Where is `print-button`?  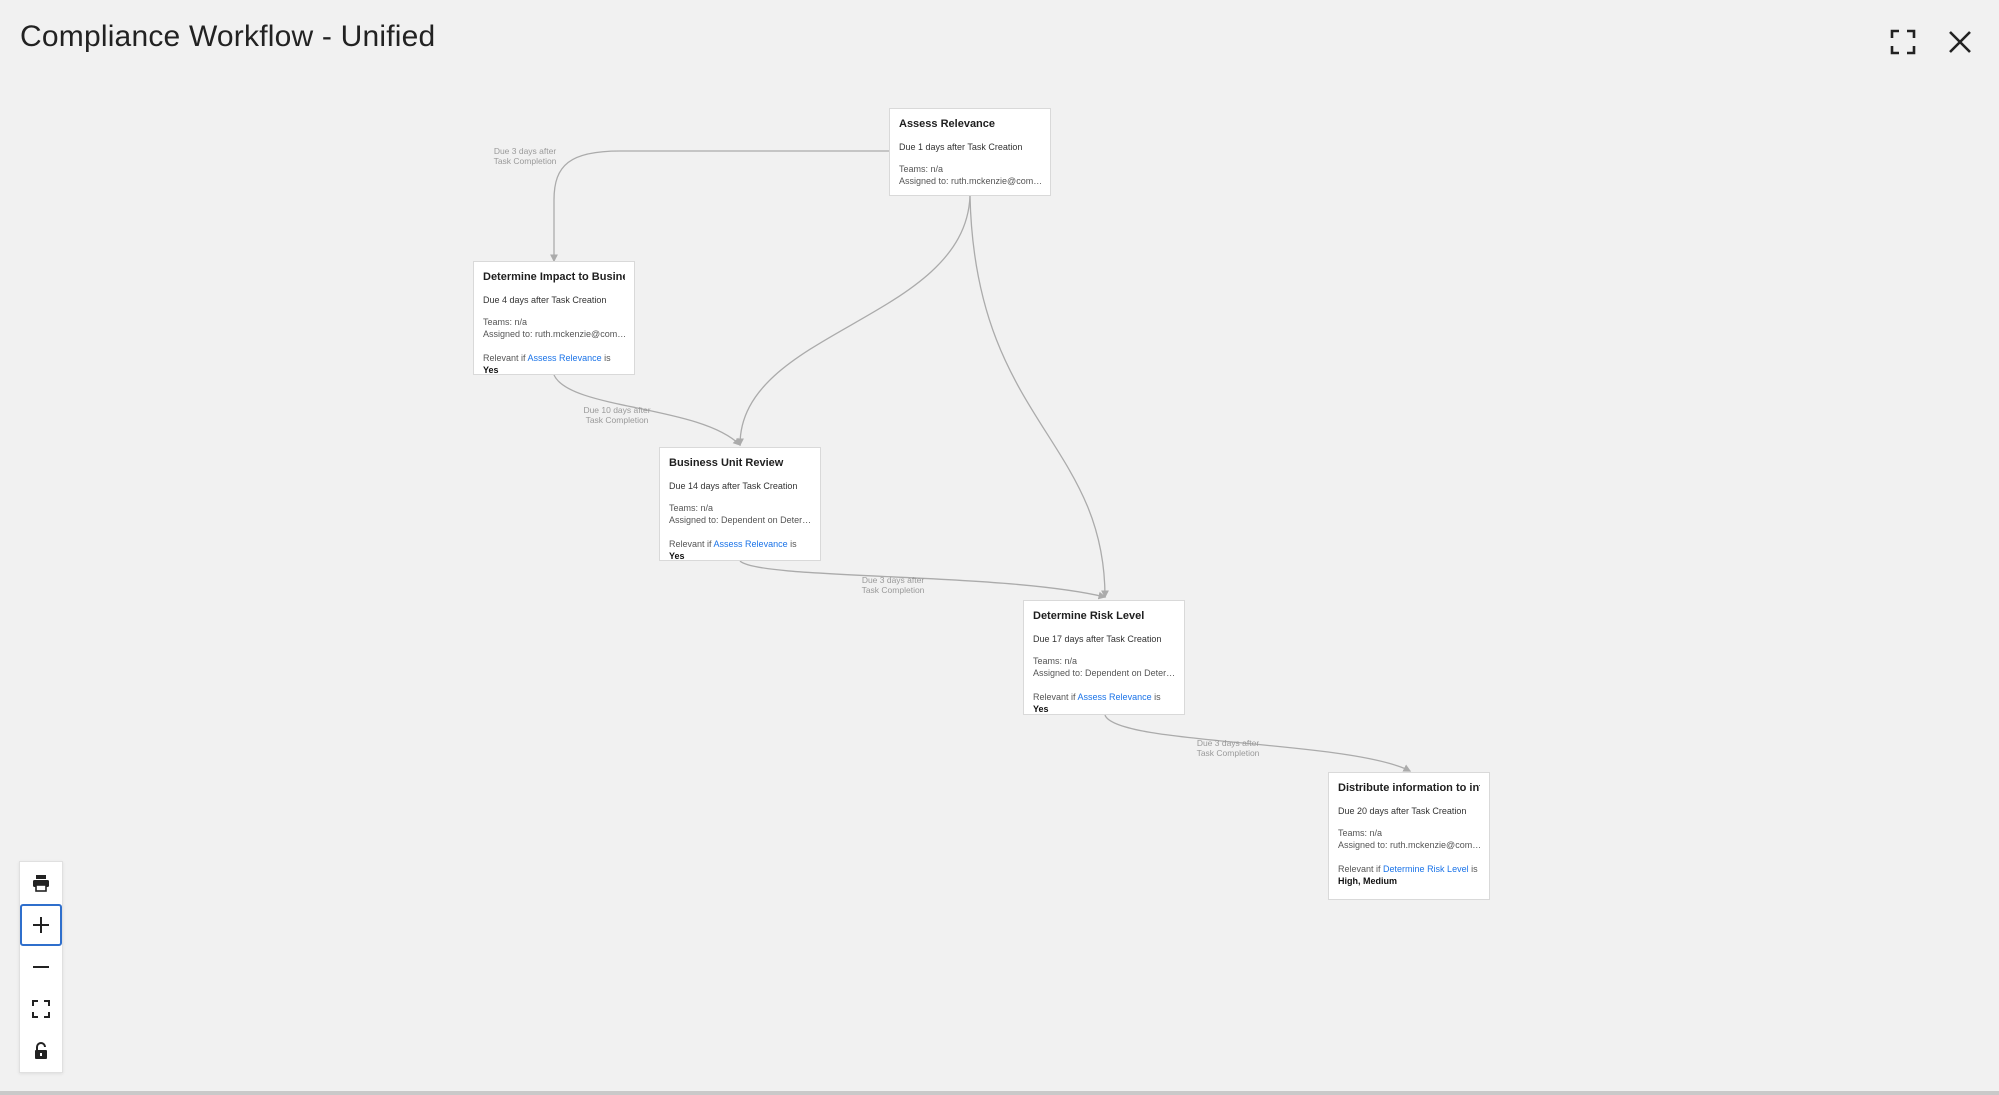 print-button is located at coordinates (41, 883).